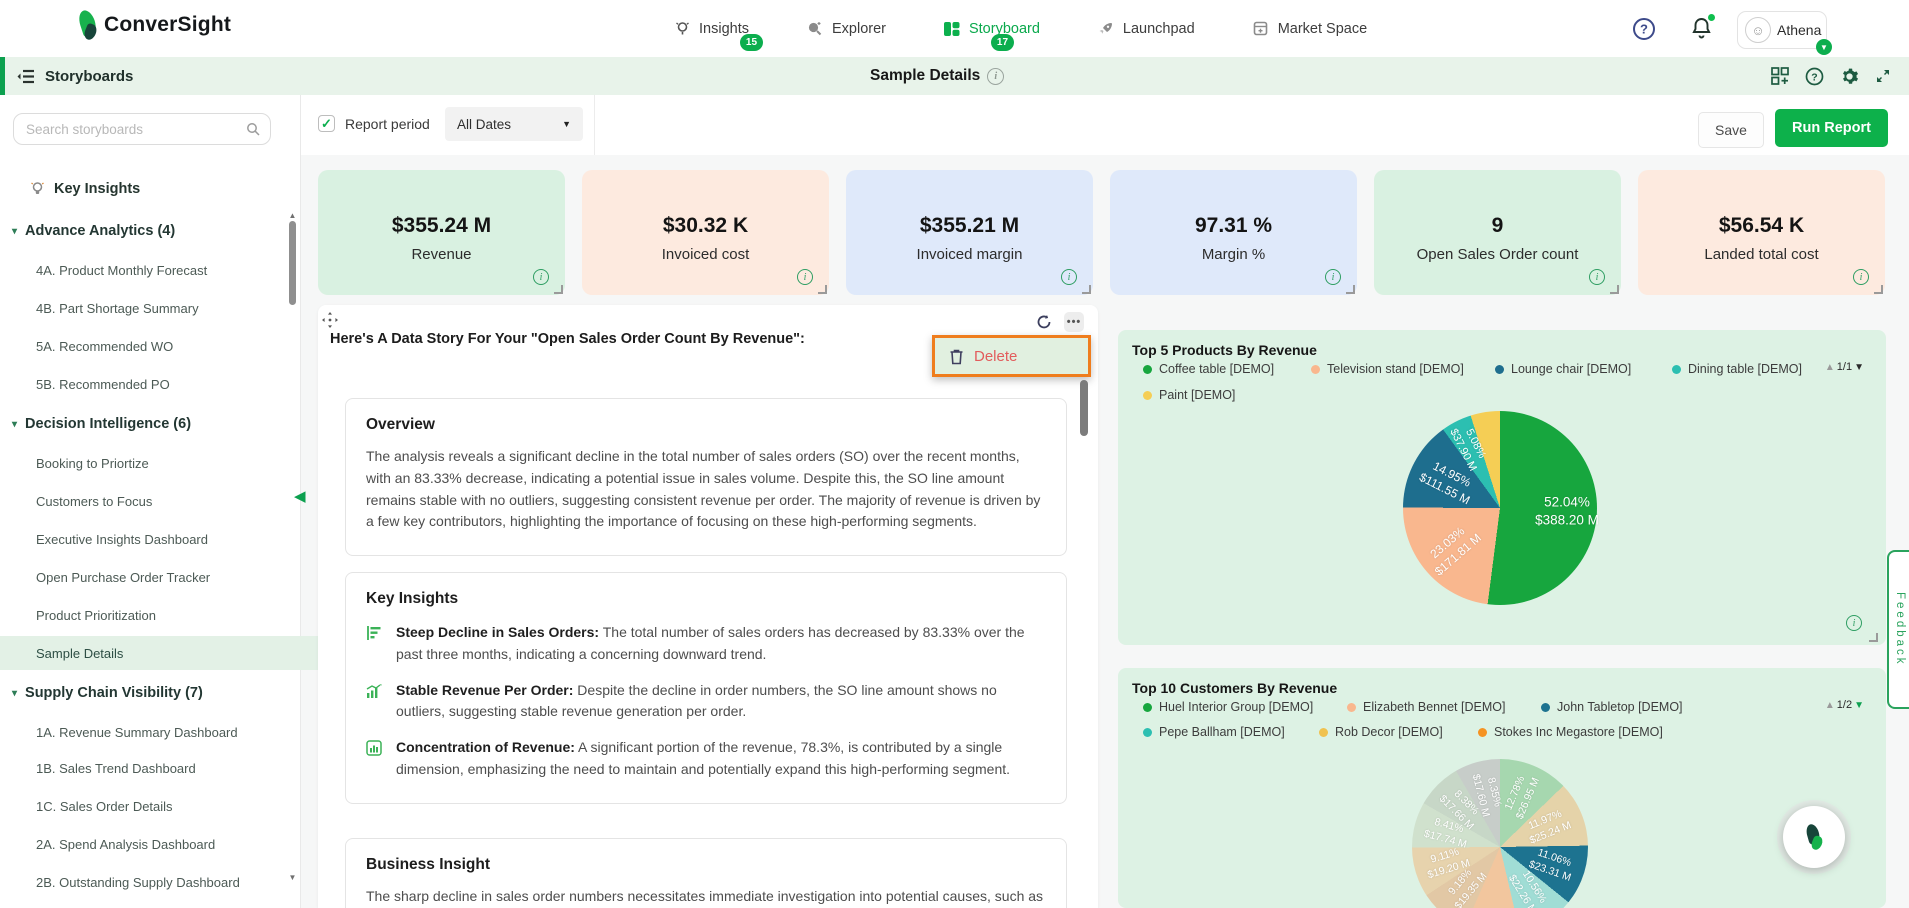 Image resolution: width=1909 pixels, height=908 pixels. I want to click on tab-explorer: Explorer, so click(845, 28).